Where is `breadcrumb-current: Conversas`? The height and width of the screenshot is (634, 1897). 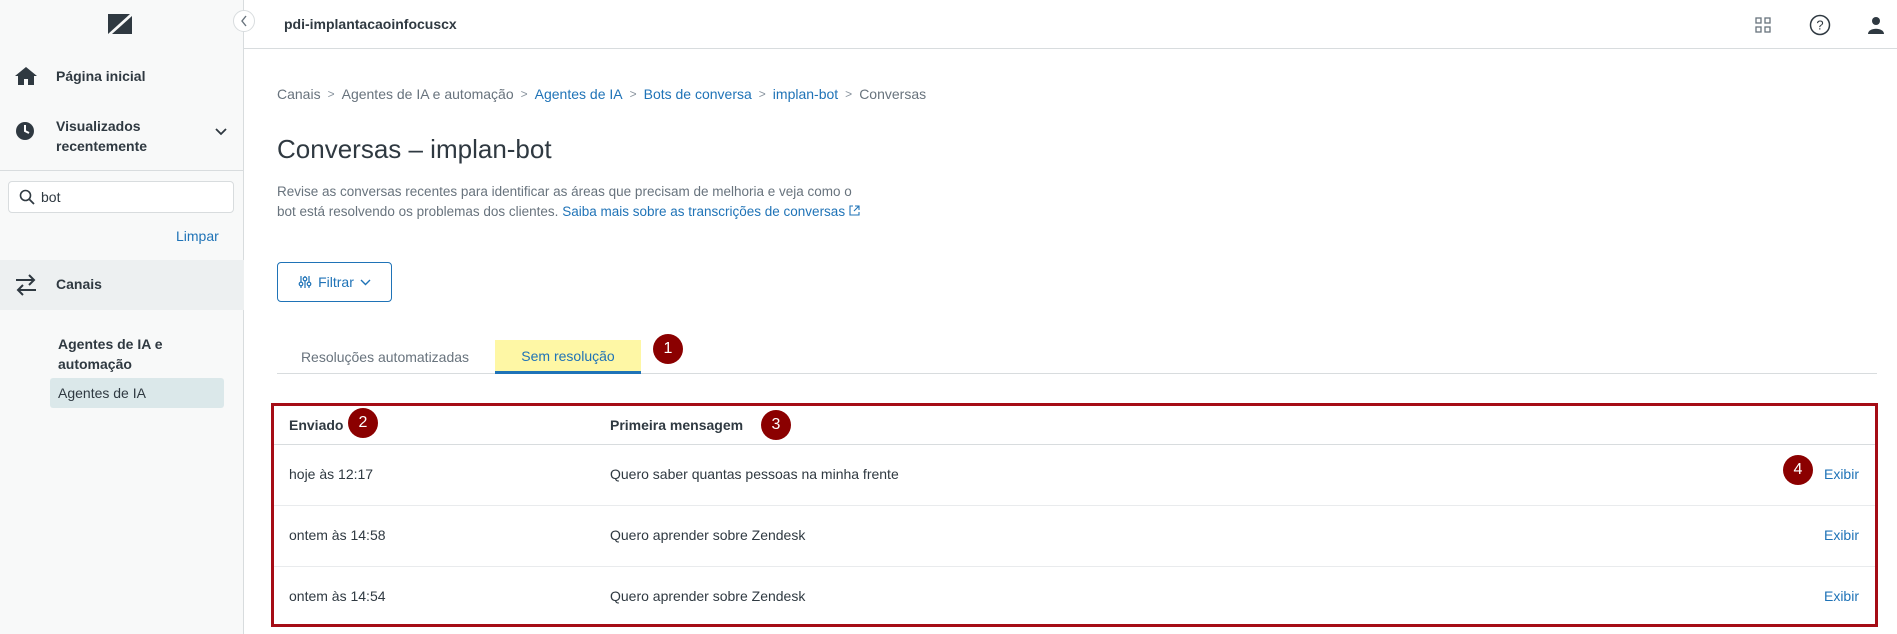 breadcrumb-current: Conversas is located at coordinates (893, 94).